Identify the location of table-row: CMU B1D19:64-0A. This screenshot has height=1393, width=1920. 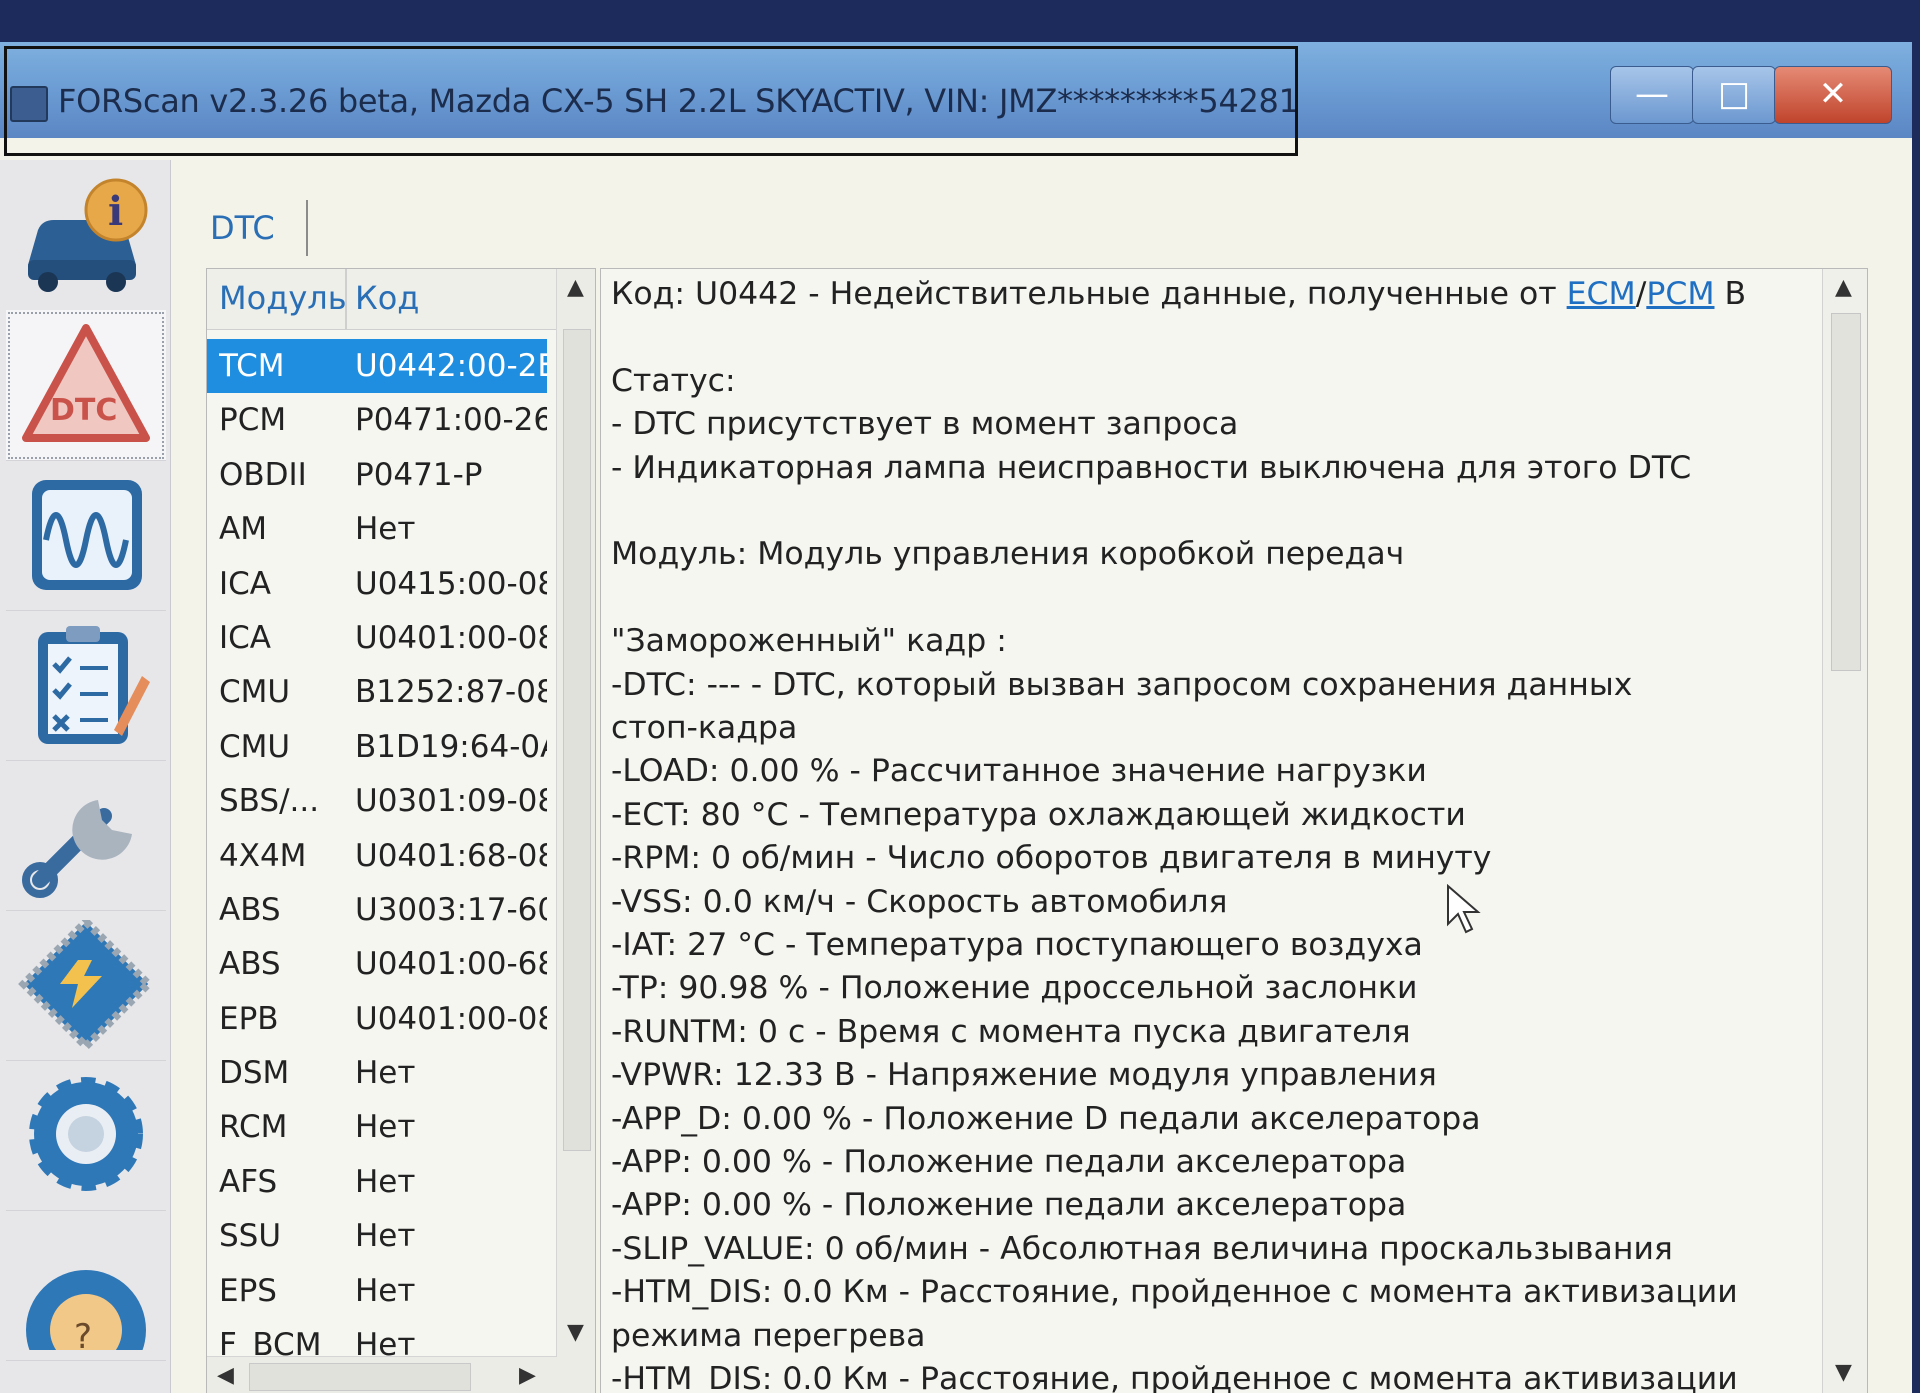
(377, 747).